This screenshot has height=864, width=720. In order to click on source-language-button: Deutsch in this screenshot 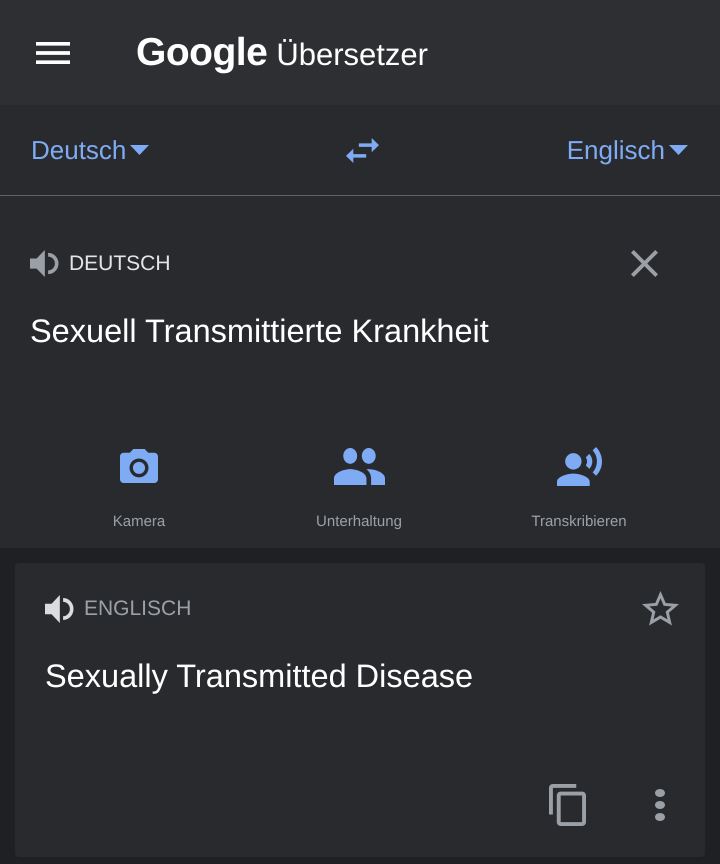, I will do `click(90, 150)`.